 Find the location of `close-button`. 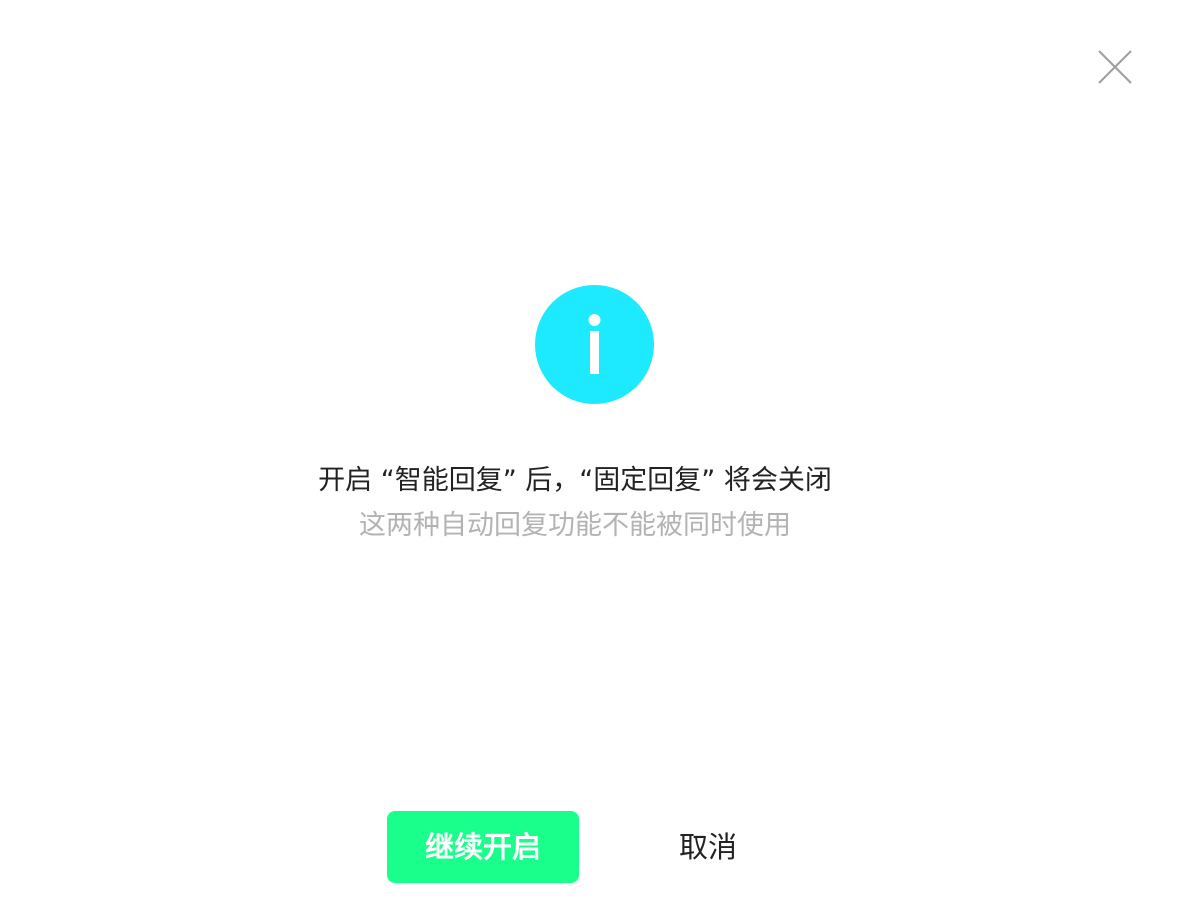

close-button is located at coordinates (1115, 67).